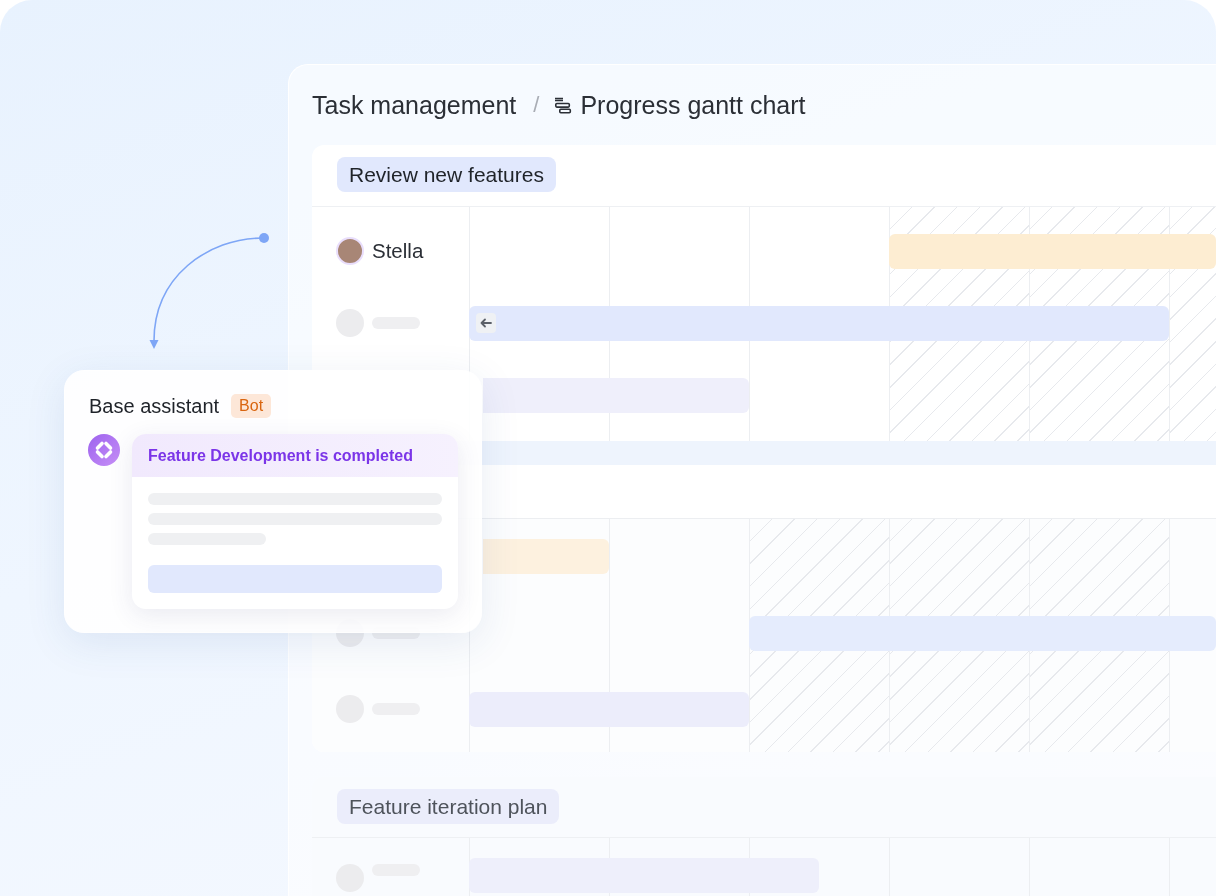 The height and width of the screenshot is (896, 1216). What do you see at coordinates (350, 251) in the screenshot?
I see `avatar` at bounding box center [350, 251].